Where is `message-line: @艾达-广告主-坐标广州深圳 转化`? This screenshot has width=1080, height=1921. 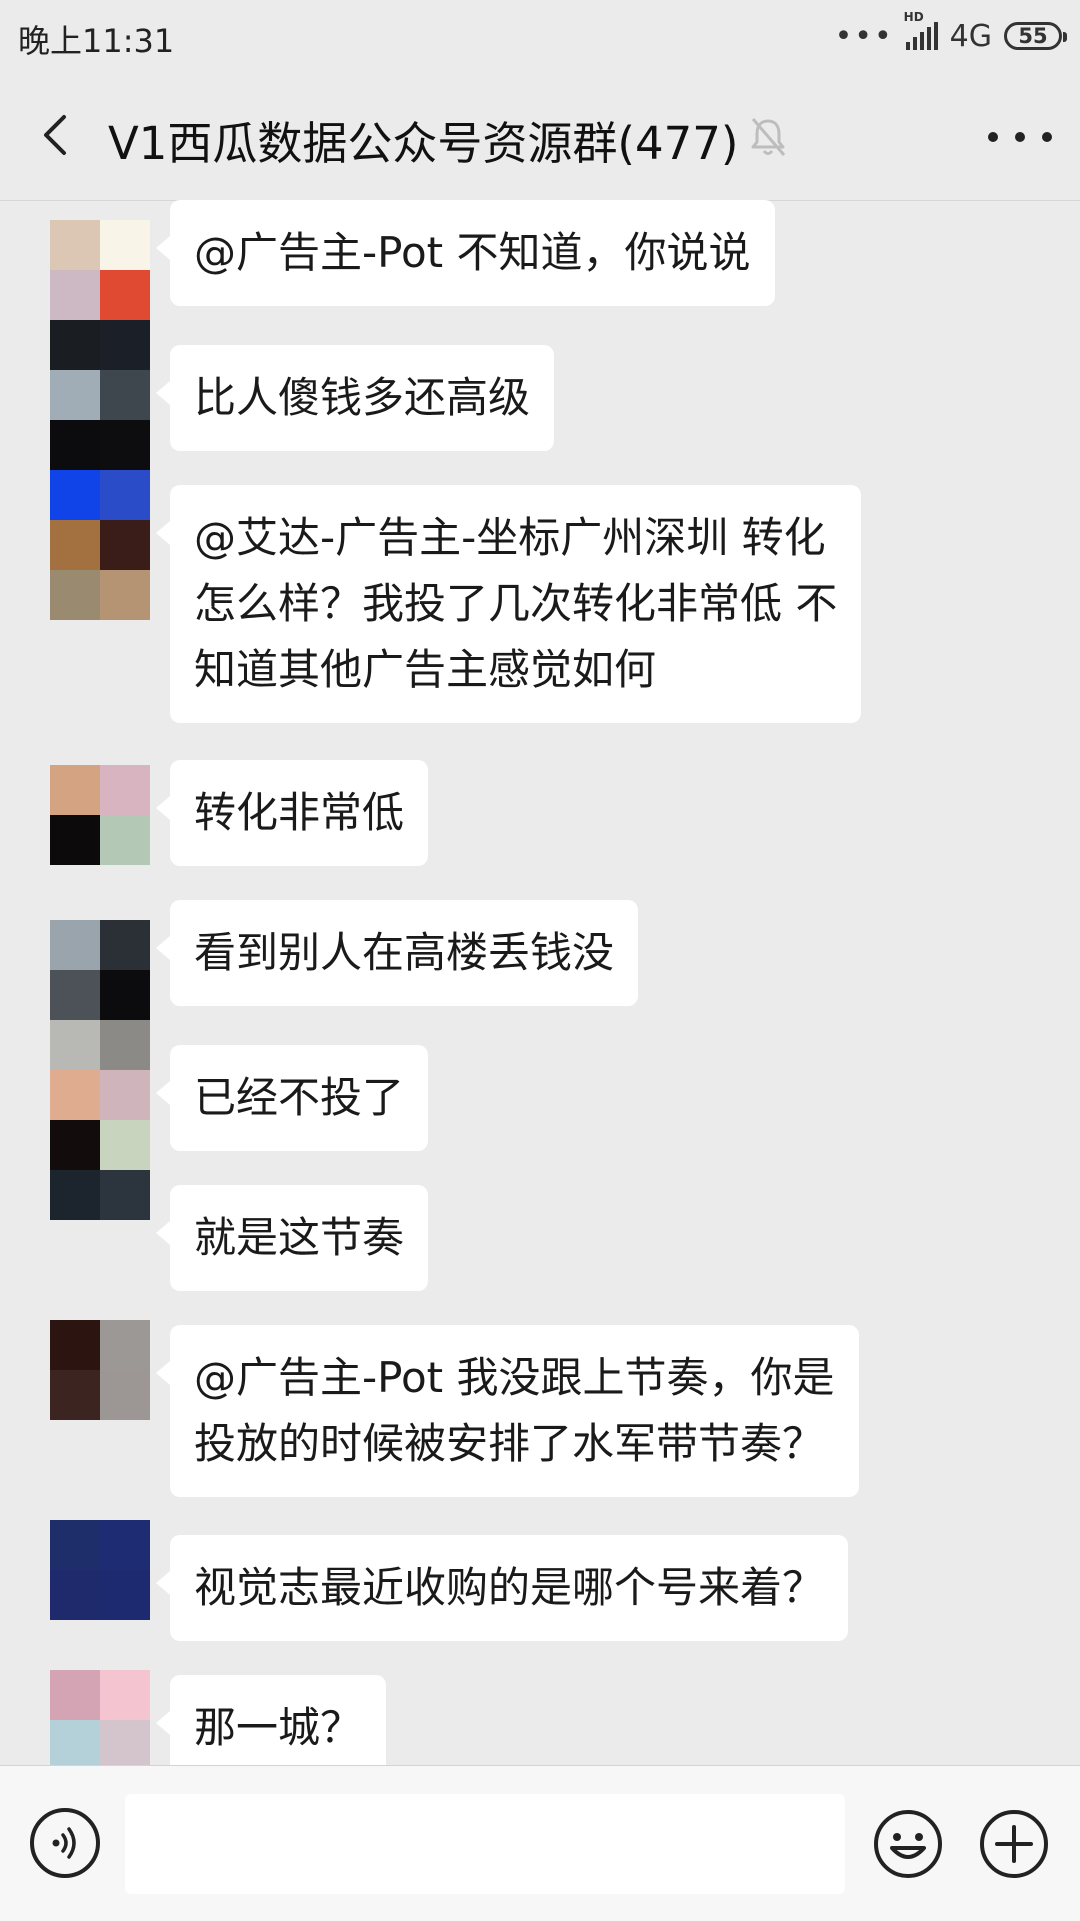 message-line: @艾达-广告主-坐标广州深圳 转化 is located at coordinates (510, 537).